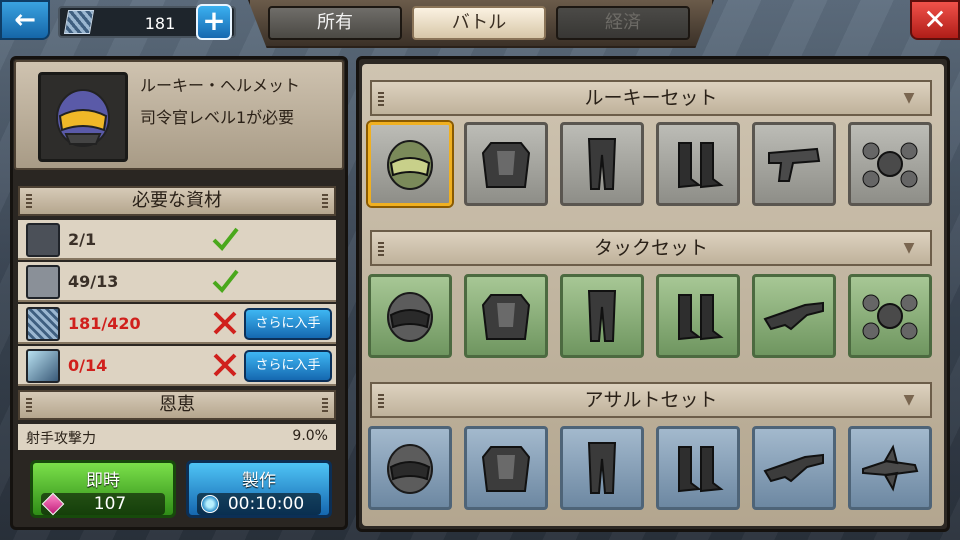 This screenshot has width=960, height=540. What do you see at coordinates (43, 366) in the screenshot?
I see `capsule-icon` at bounding box center [43, 366].